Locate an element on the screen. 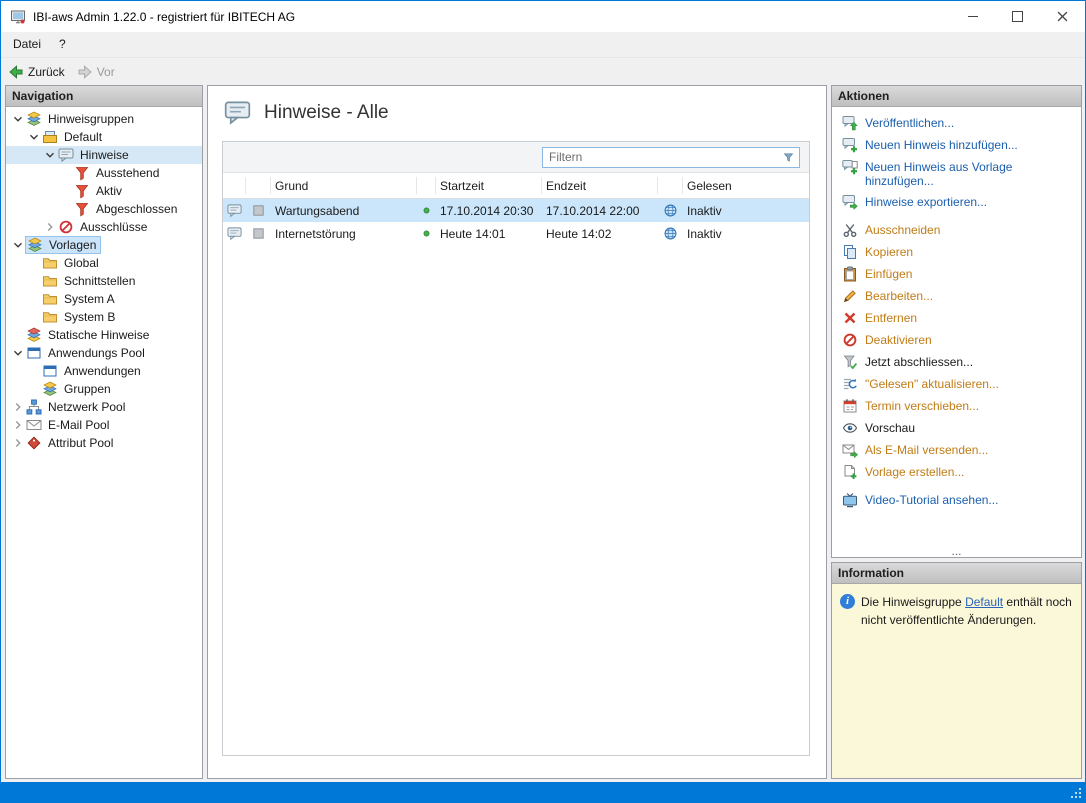  tree-item-system-b: System B is located at coordinates (104, 317).